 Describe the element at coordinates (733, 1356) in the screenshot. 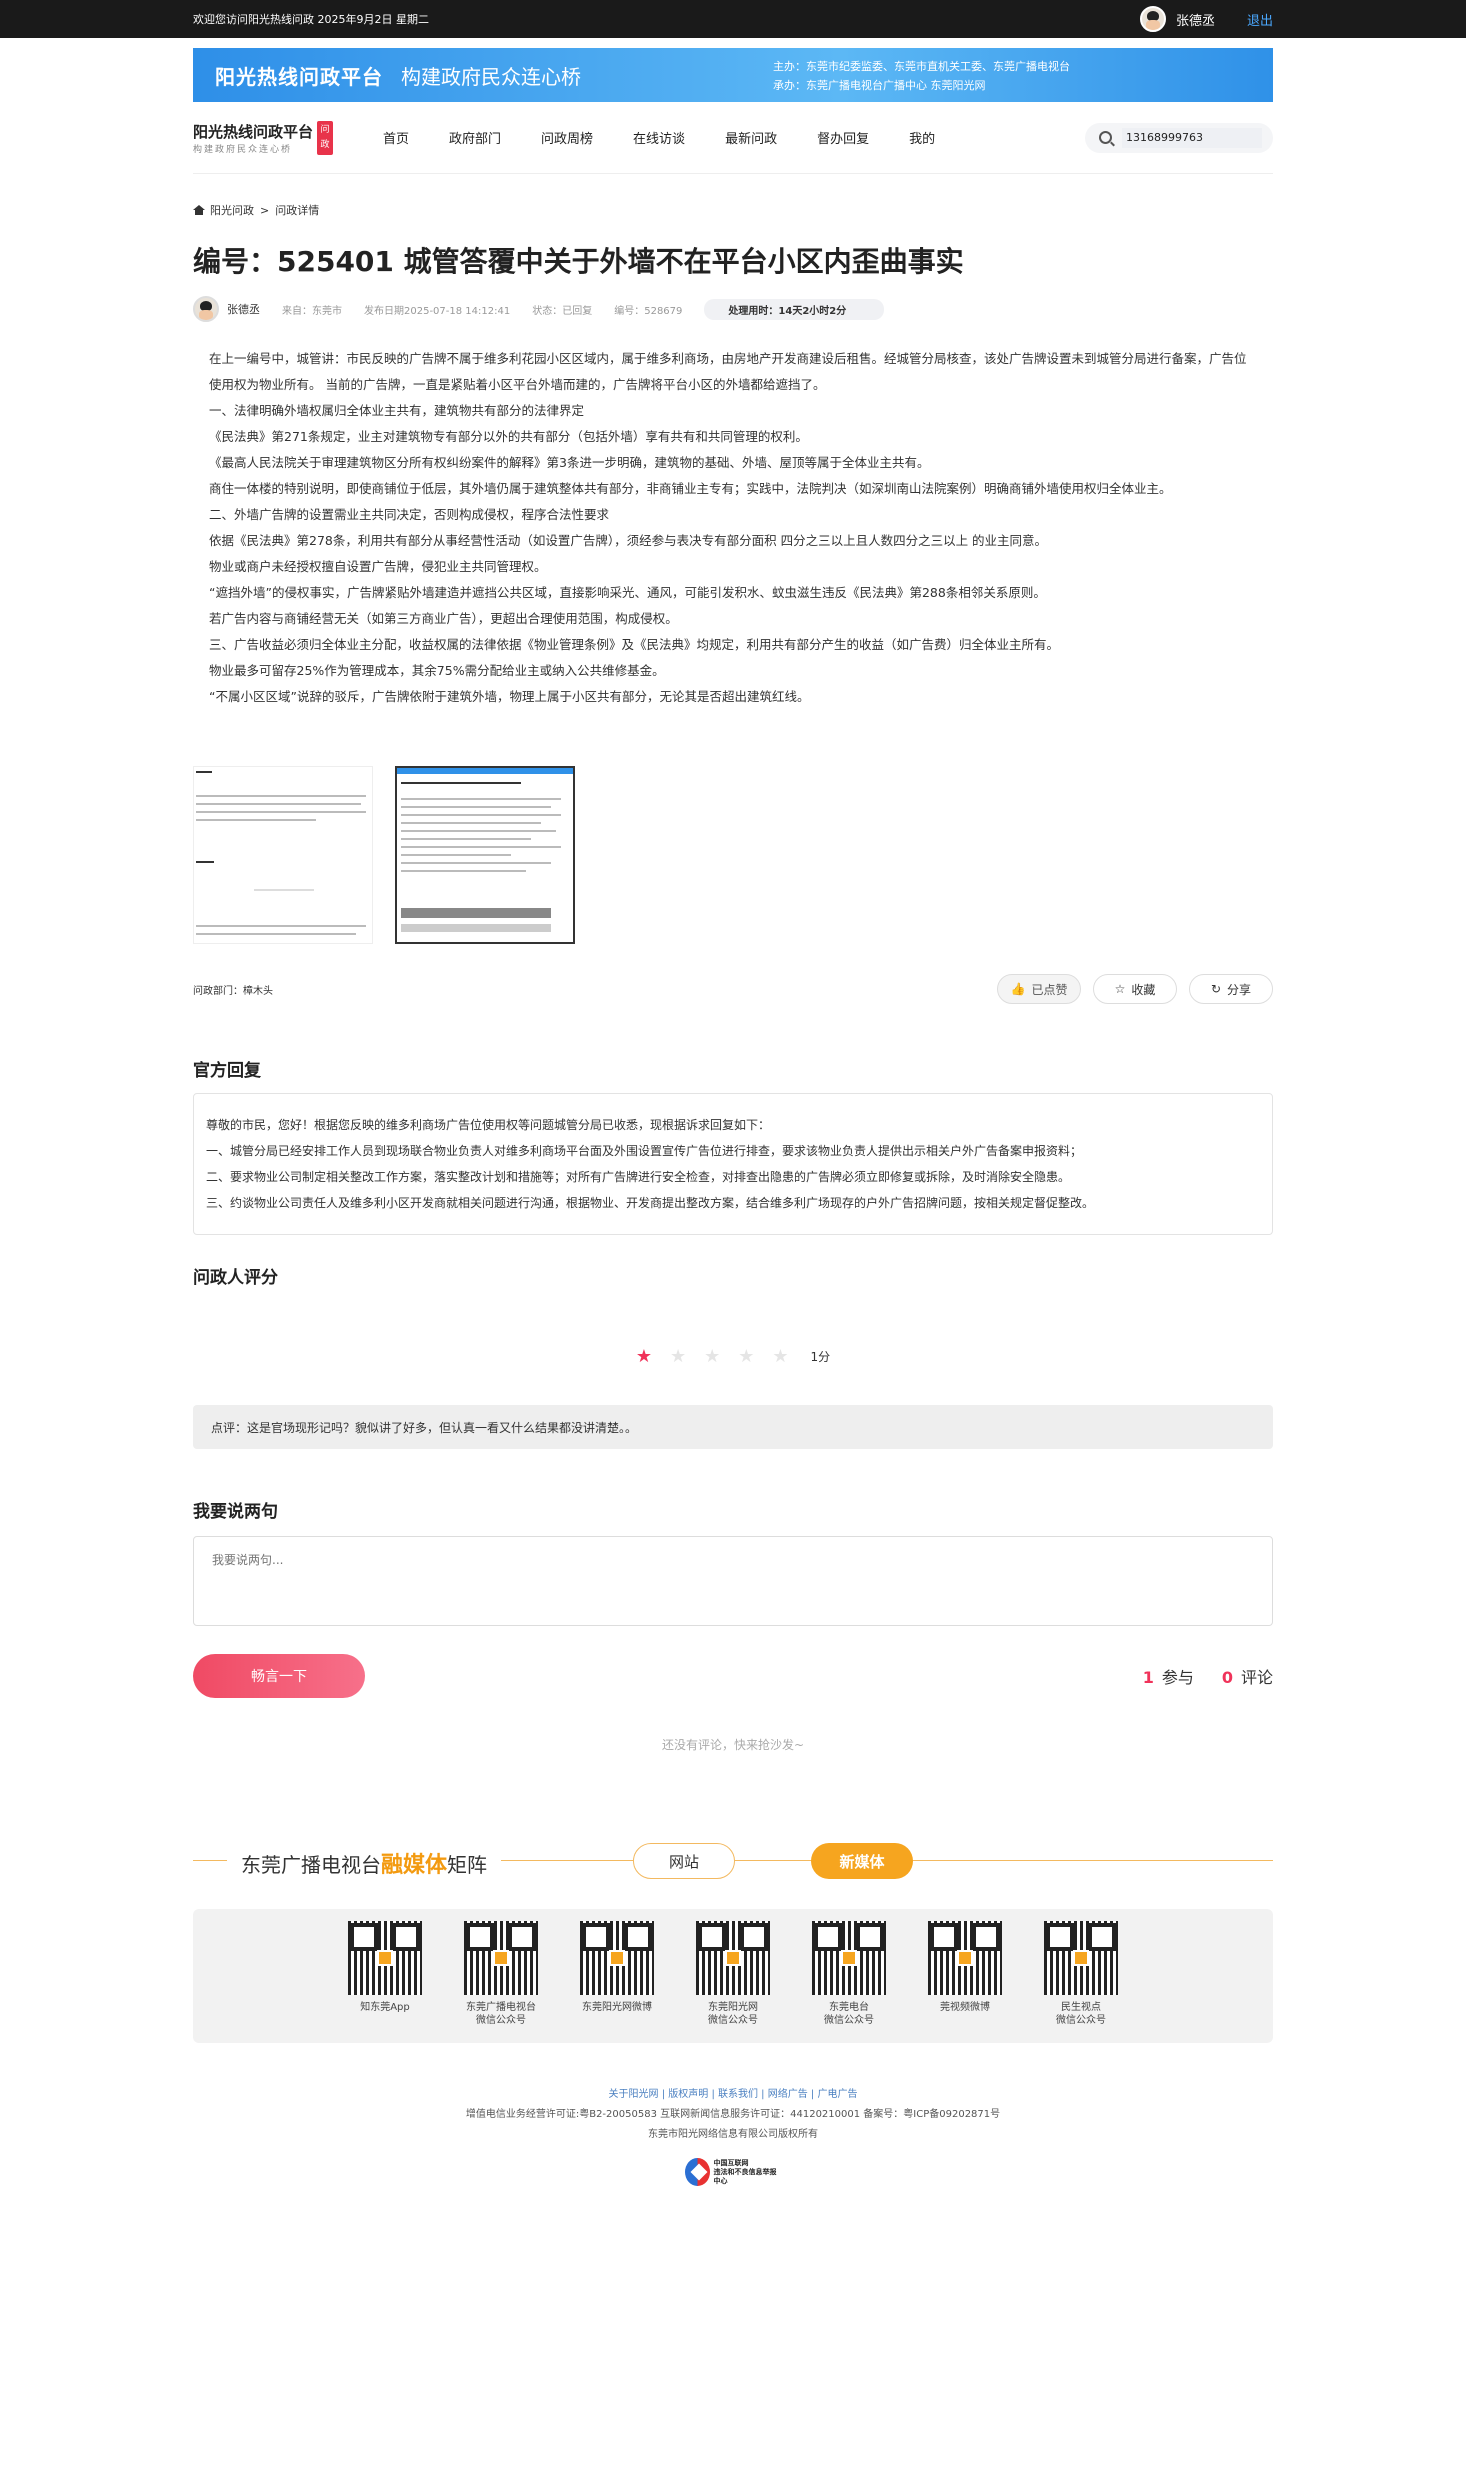

I see `rating-stars: ★ ★ ★ ★ ★ 1分` at that location.